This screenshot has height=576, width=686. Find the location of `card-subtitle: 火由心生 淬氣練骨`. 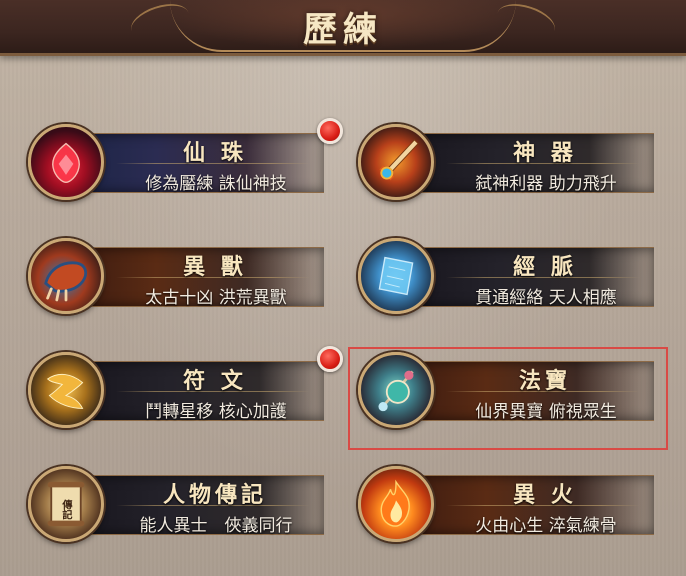

card-subtitle: 火由心生 淬氣練骨 is located at coordinates (546, 526).